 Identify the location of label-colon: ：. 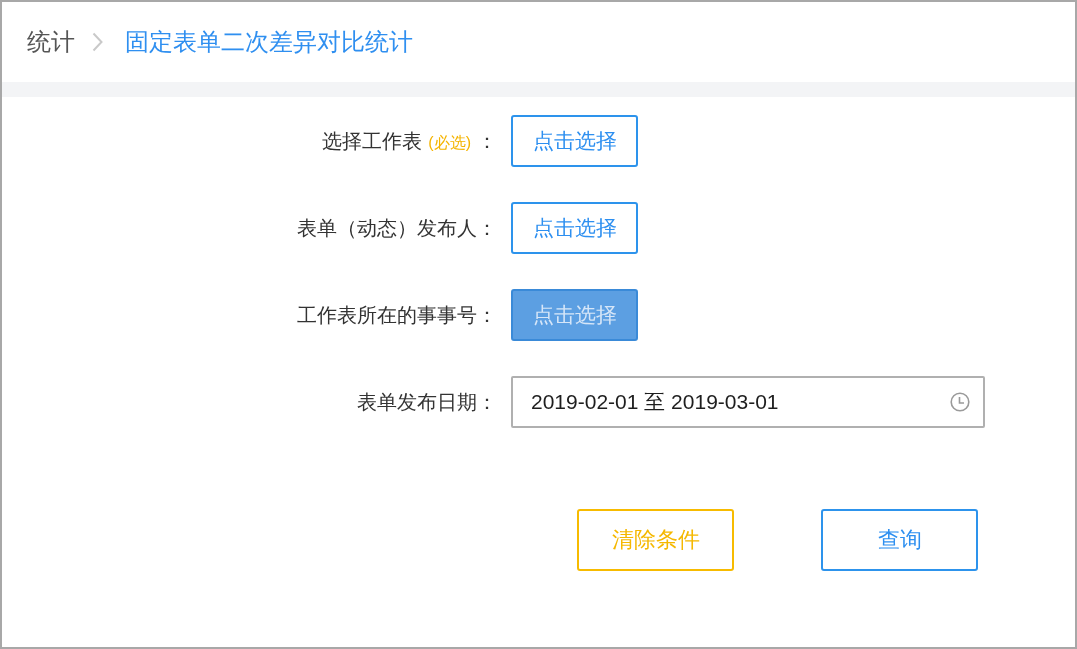
(487, 141).